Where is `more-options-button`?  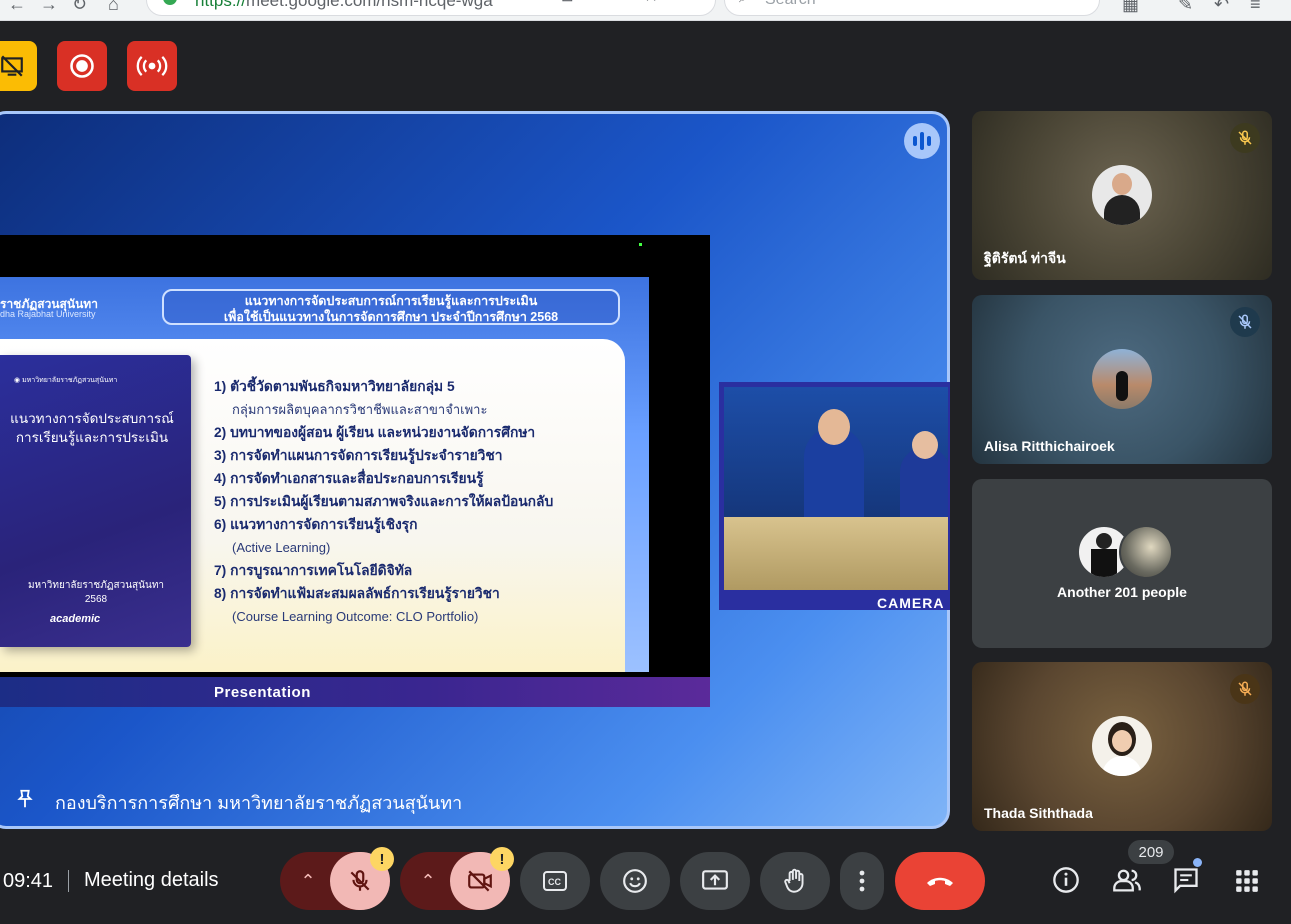 more-options-button is located at coordinates (862, 881).